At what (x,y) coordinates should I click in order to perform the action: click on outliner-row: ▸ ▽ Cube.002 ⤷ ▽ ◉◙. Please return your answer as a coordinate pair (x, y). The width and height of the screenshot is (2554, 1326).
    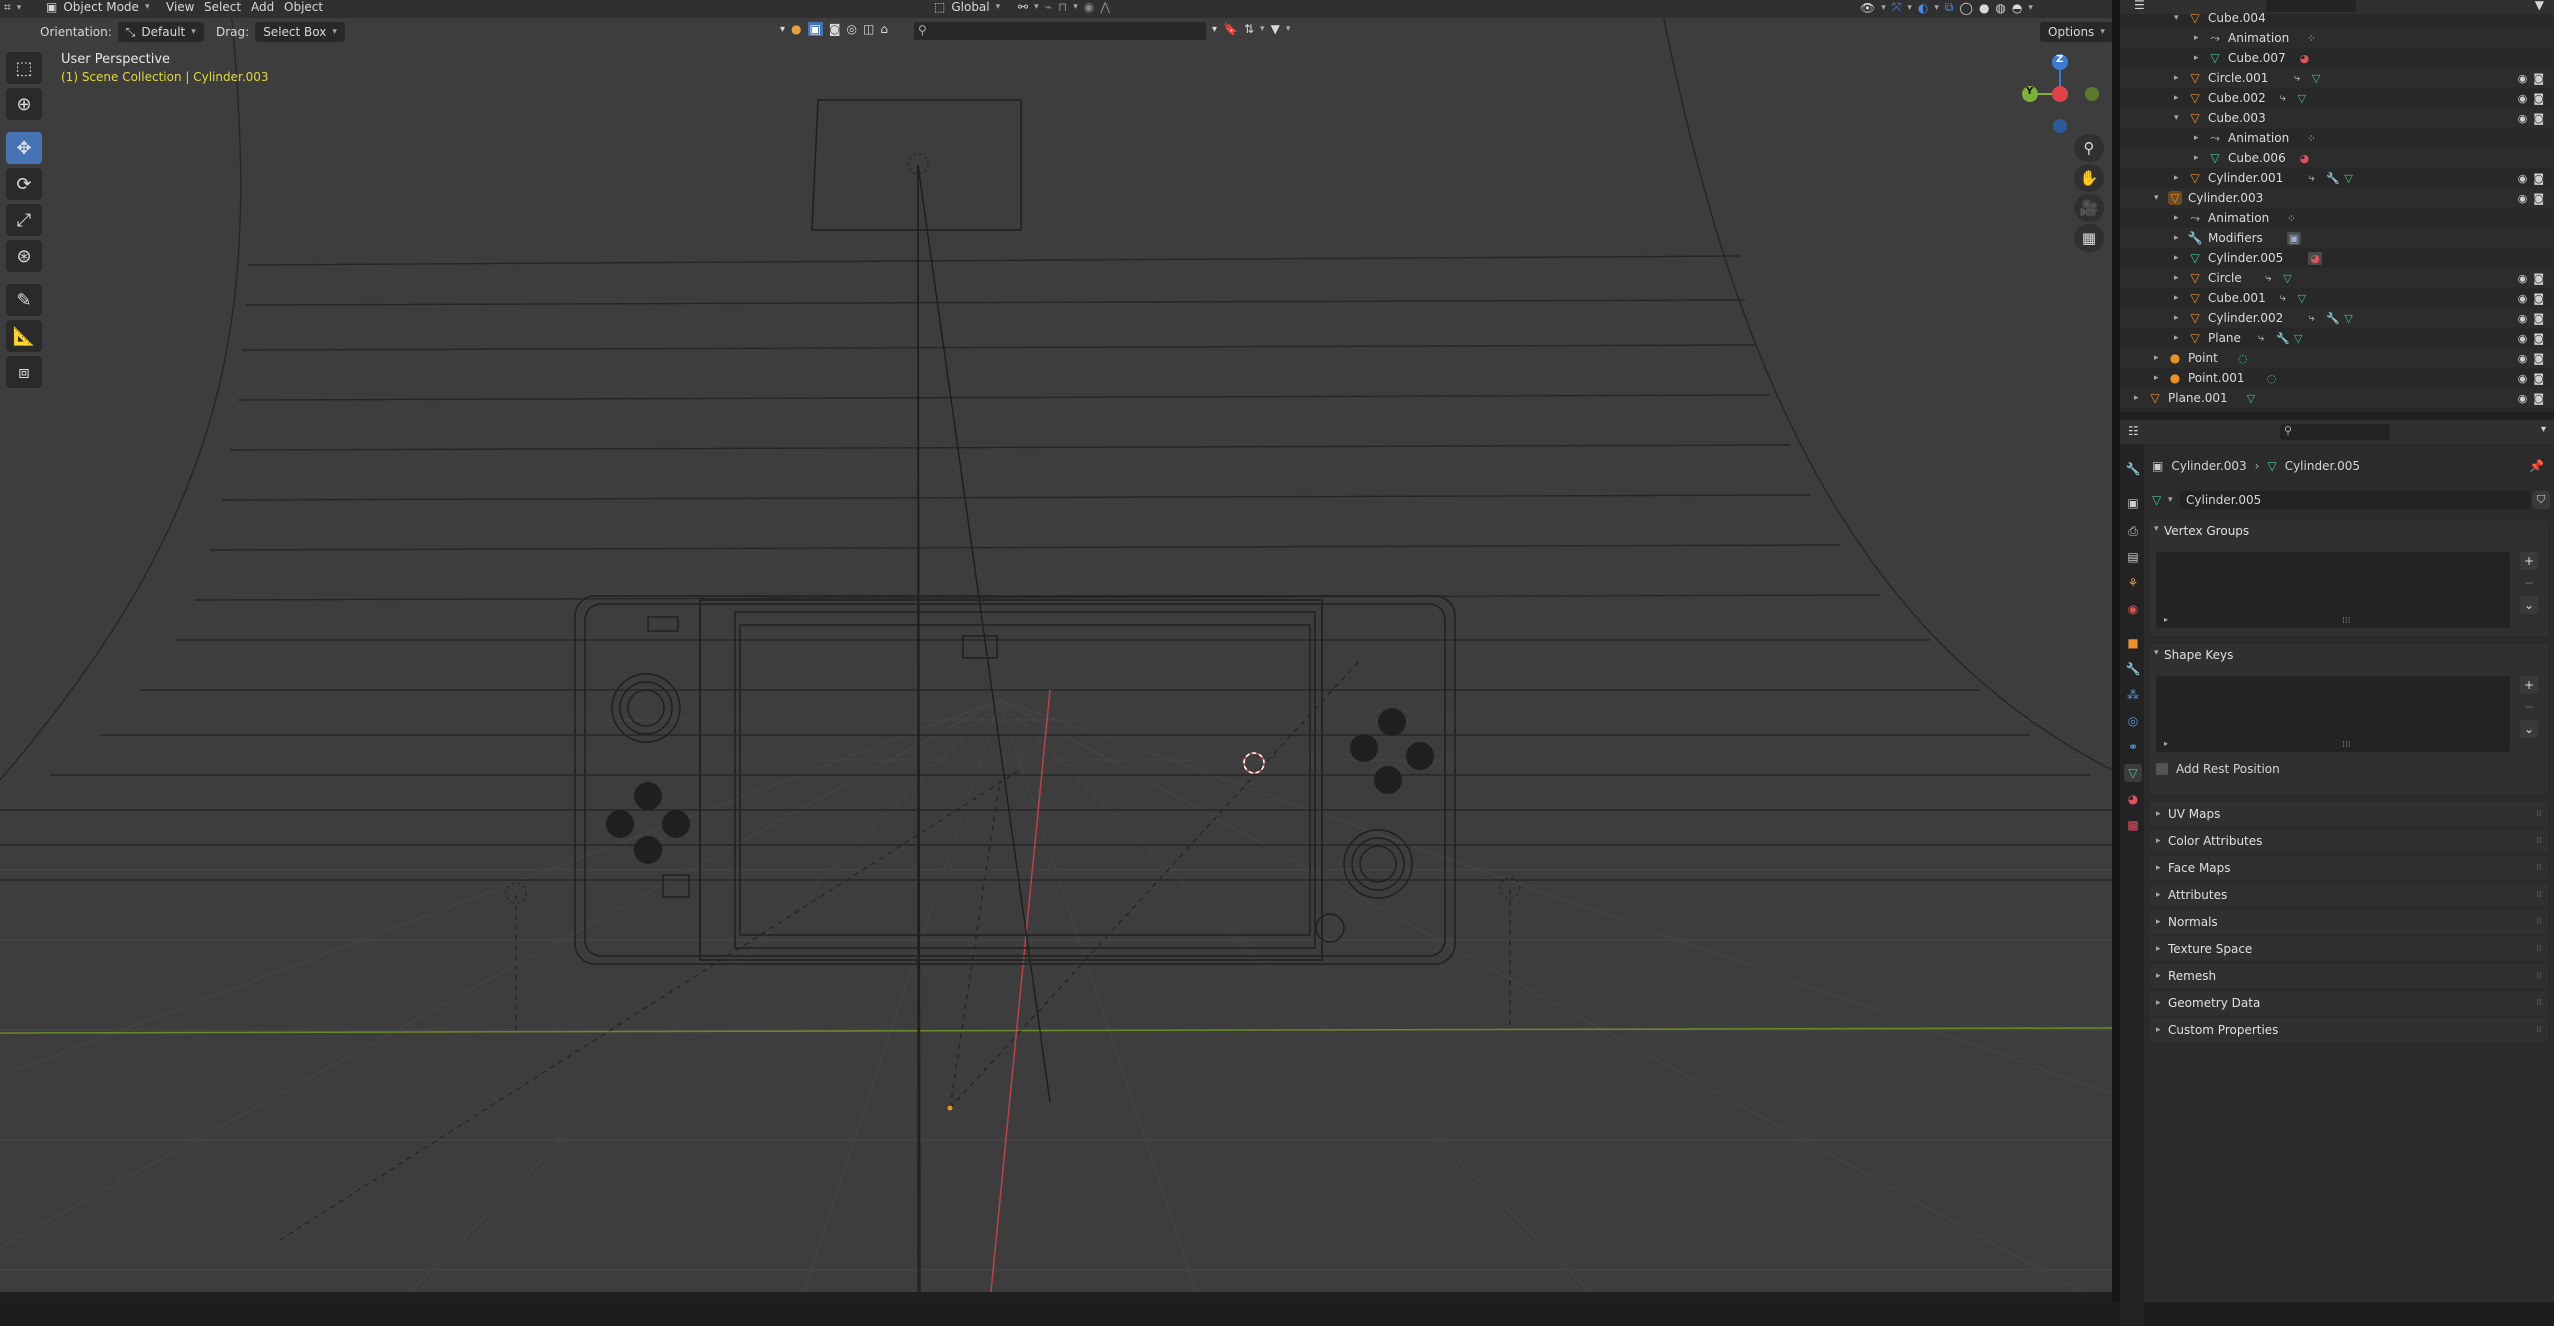
    Looking at the image, I should click on (2337, 98).